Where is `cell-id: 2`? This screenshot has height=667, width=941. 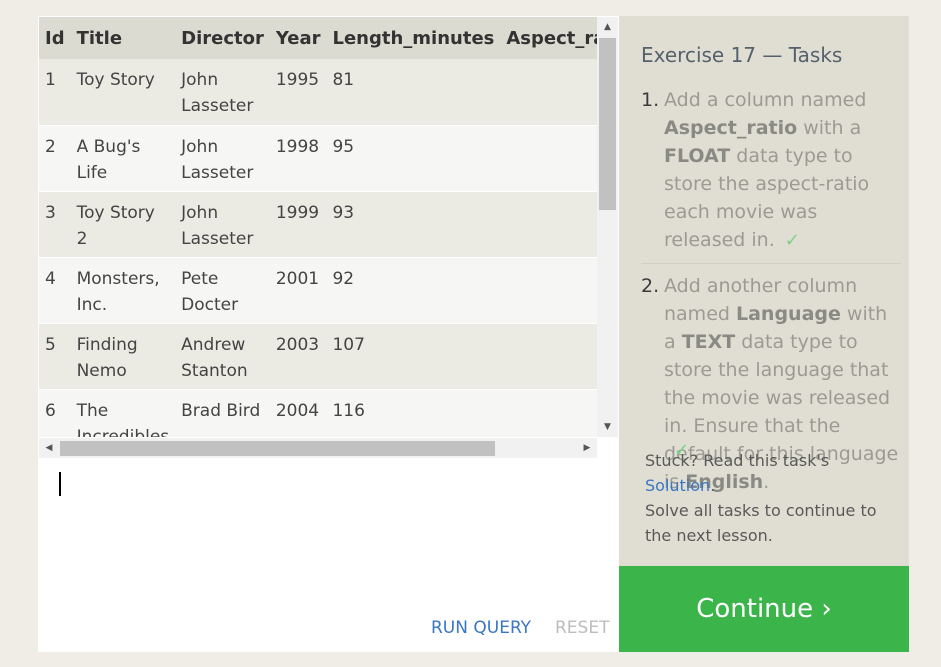 cell-id: 2 is located at coordinates (55, 158).